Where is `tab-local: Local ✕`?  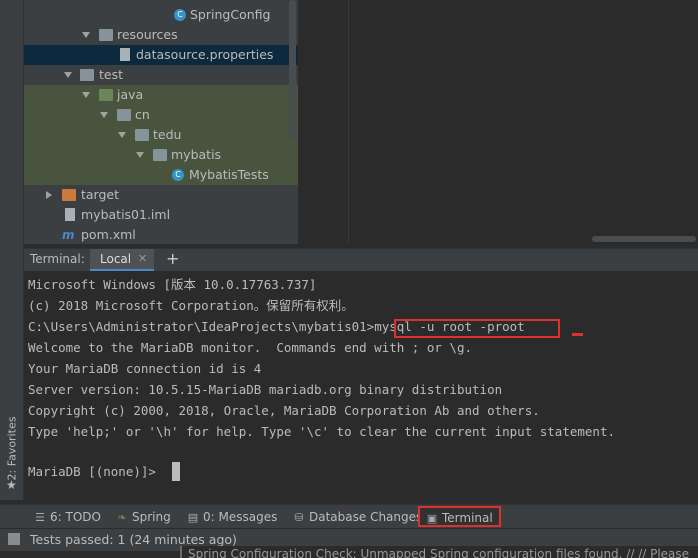 tab-local: Local ✕ is located at coordinates (122, 260).